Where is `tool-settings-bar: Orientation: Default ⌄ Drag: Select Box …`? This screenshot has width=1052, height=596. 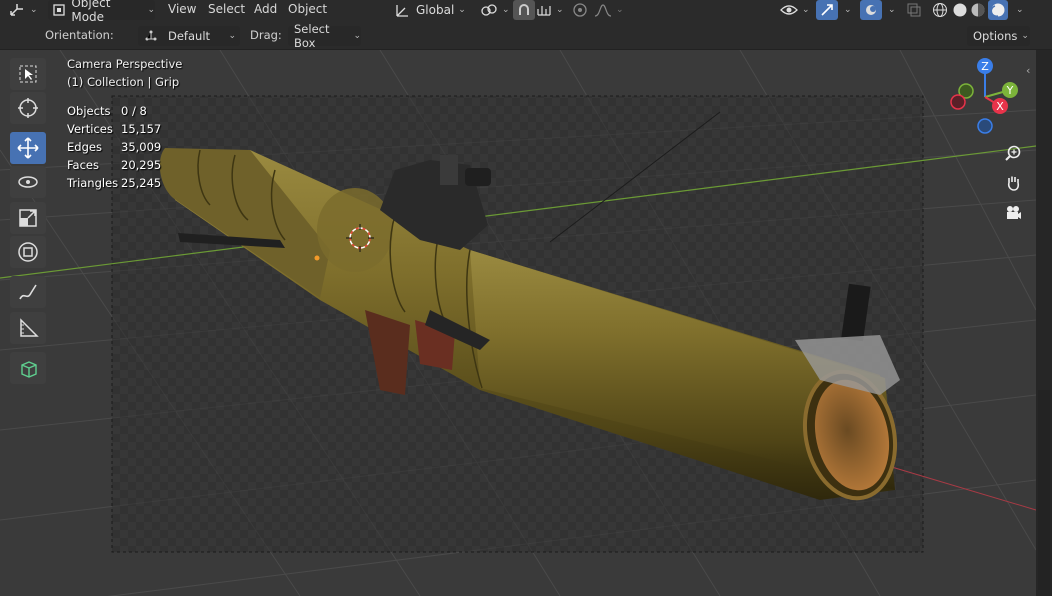 tool-settings-bar: Orientation: Default ⌄ Drag: Select Box … is located at coordinates (526, 36).